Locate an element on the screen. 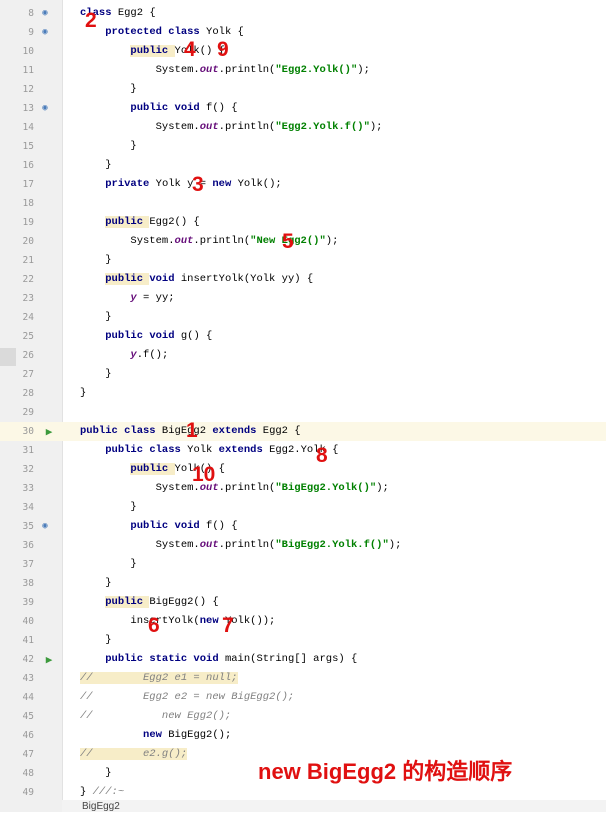  line-number: 17 is located at coordinates (28, 184).